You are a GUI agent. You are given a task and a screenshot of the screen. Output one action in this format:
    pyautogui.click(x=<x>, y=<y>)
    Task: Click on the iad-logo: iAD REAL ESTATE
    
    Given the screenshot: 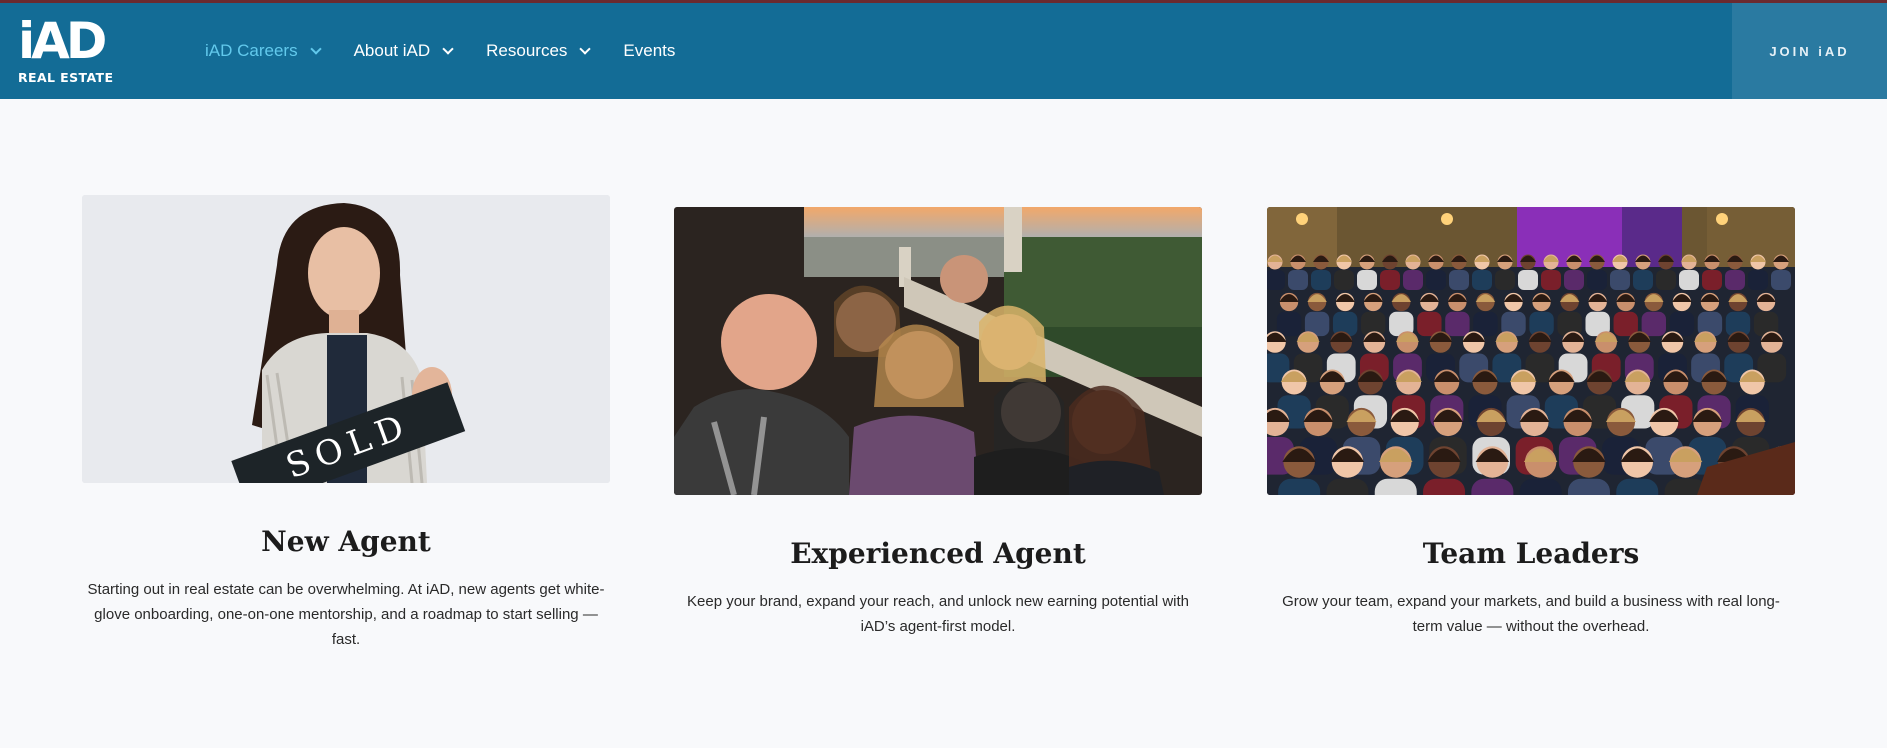 What is the action you would take?
    pyautogui.click(x=70, y=52)
    